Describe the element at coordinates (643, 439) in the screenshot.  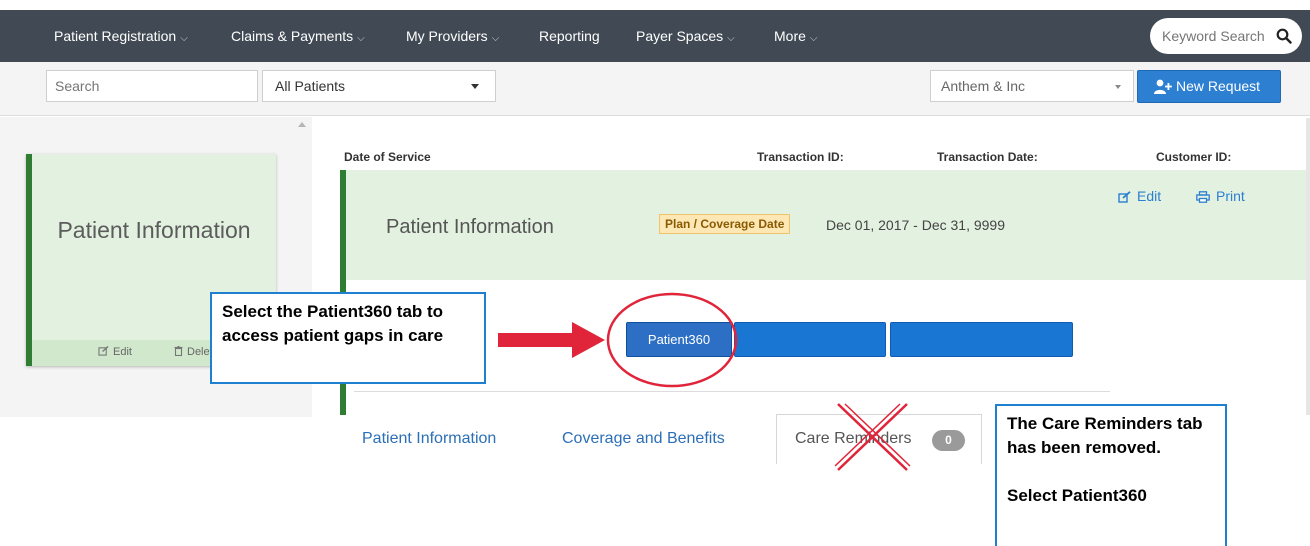
I see `tab-coverage-and-benefits: Coverage and Benefits` at that location.